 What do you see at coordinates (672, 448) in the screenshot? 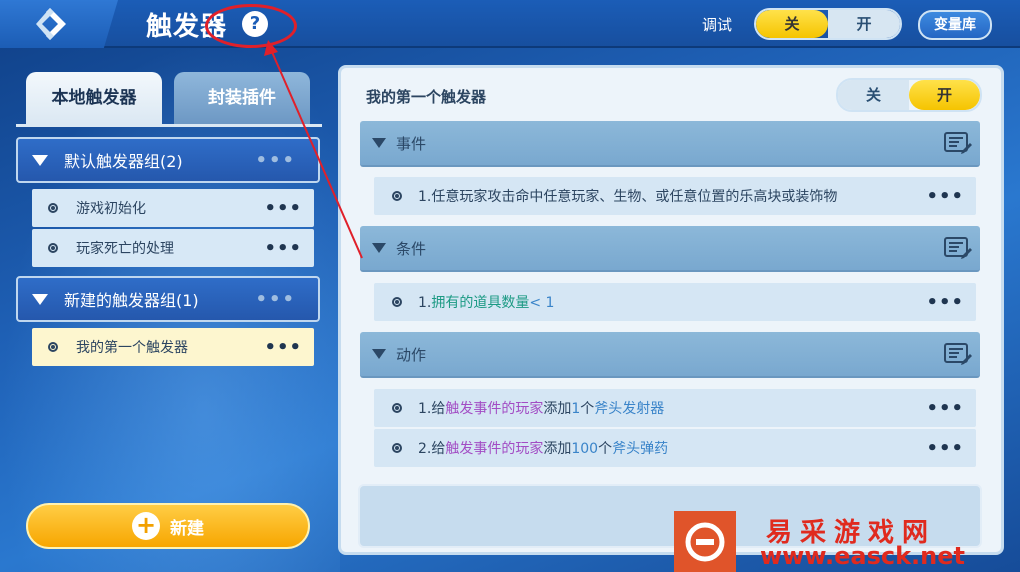
I see `action-text: 2.给触发事件的玩家添加100个斧头弹药` at bounding box center [672, 448].